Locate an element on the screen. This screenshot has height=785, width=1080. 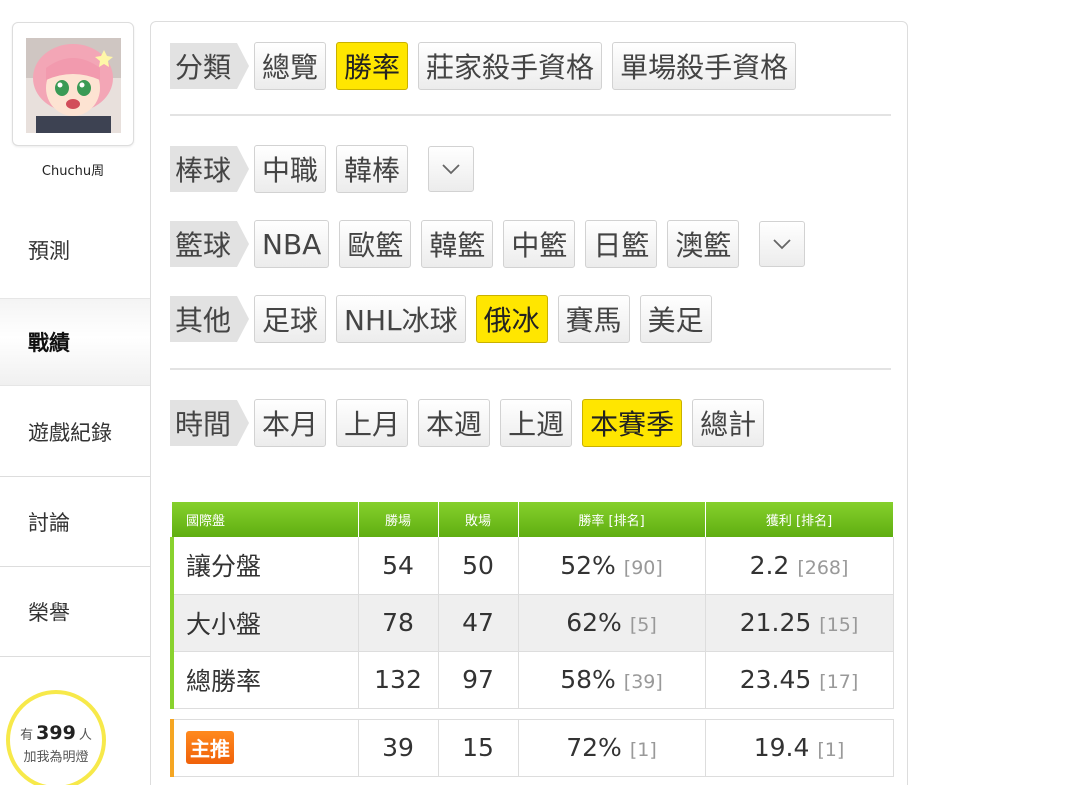
chip-korea-basketball: 韓籃 is located at coordinates (457, 244).